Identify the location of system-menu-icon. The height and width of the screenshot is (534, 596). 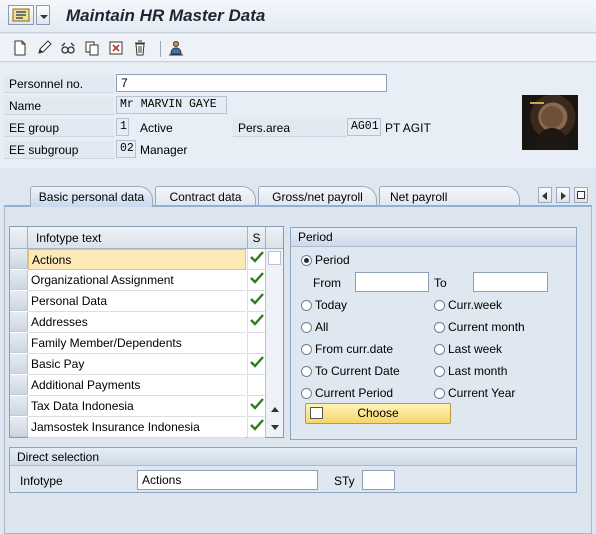
(21, 15).